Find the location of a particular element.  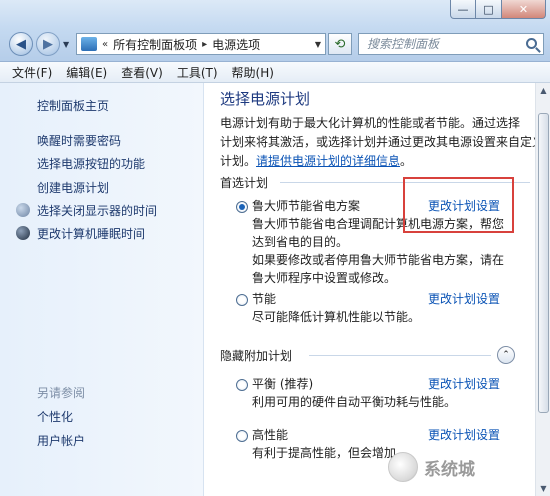

menu-bar: 文件(F) 编辑(E) 查看(V) 工具(T) 帮助(H) is located at coordinates (275, 72).